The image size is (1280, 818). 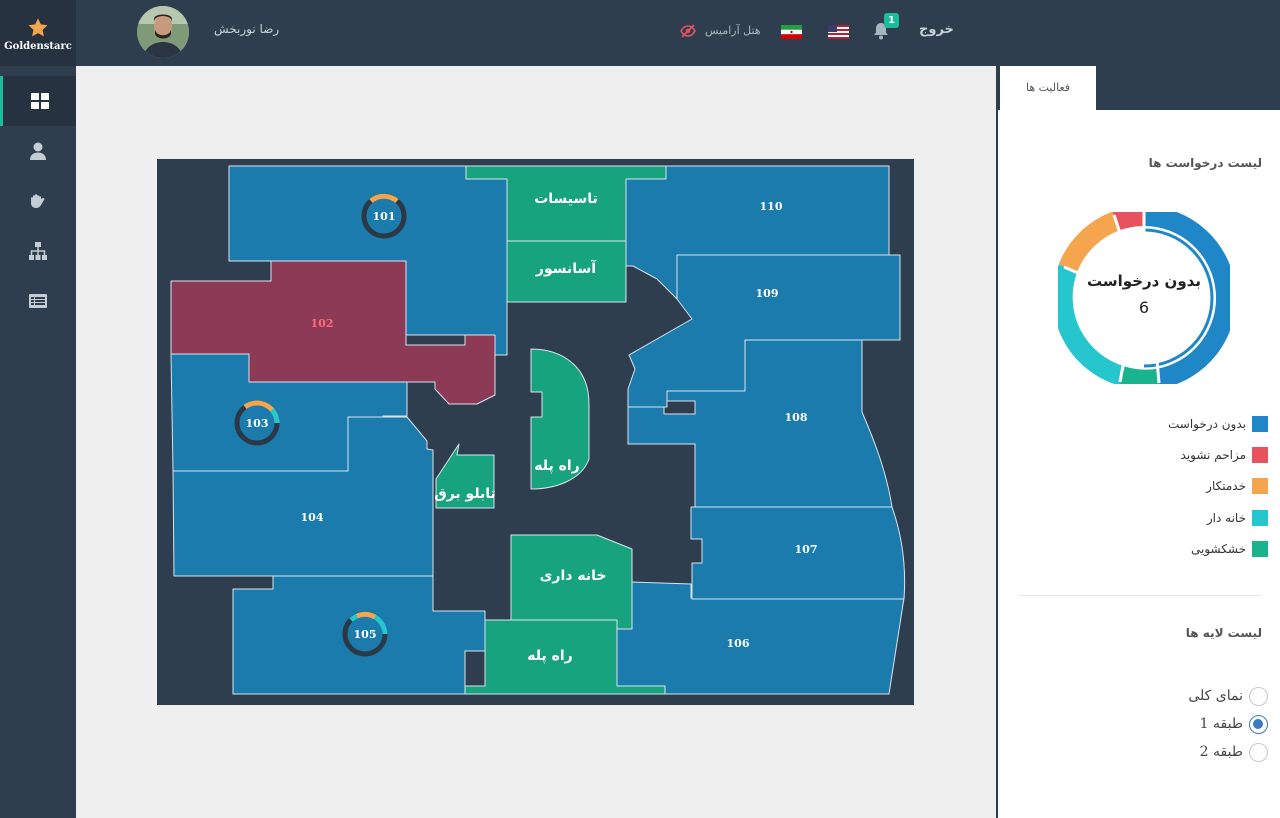 What do you see at coordinates (1215, 696) in the screenshot?
I see `layer-label: نمای کلی` at bounding box center [1215, 696].